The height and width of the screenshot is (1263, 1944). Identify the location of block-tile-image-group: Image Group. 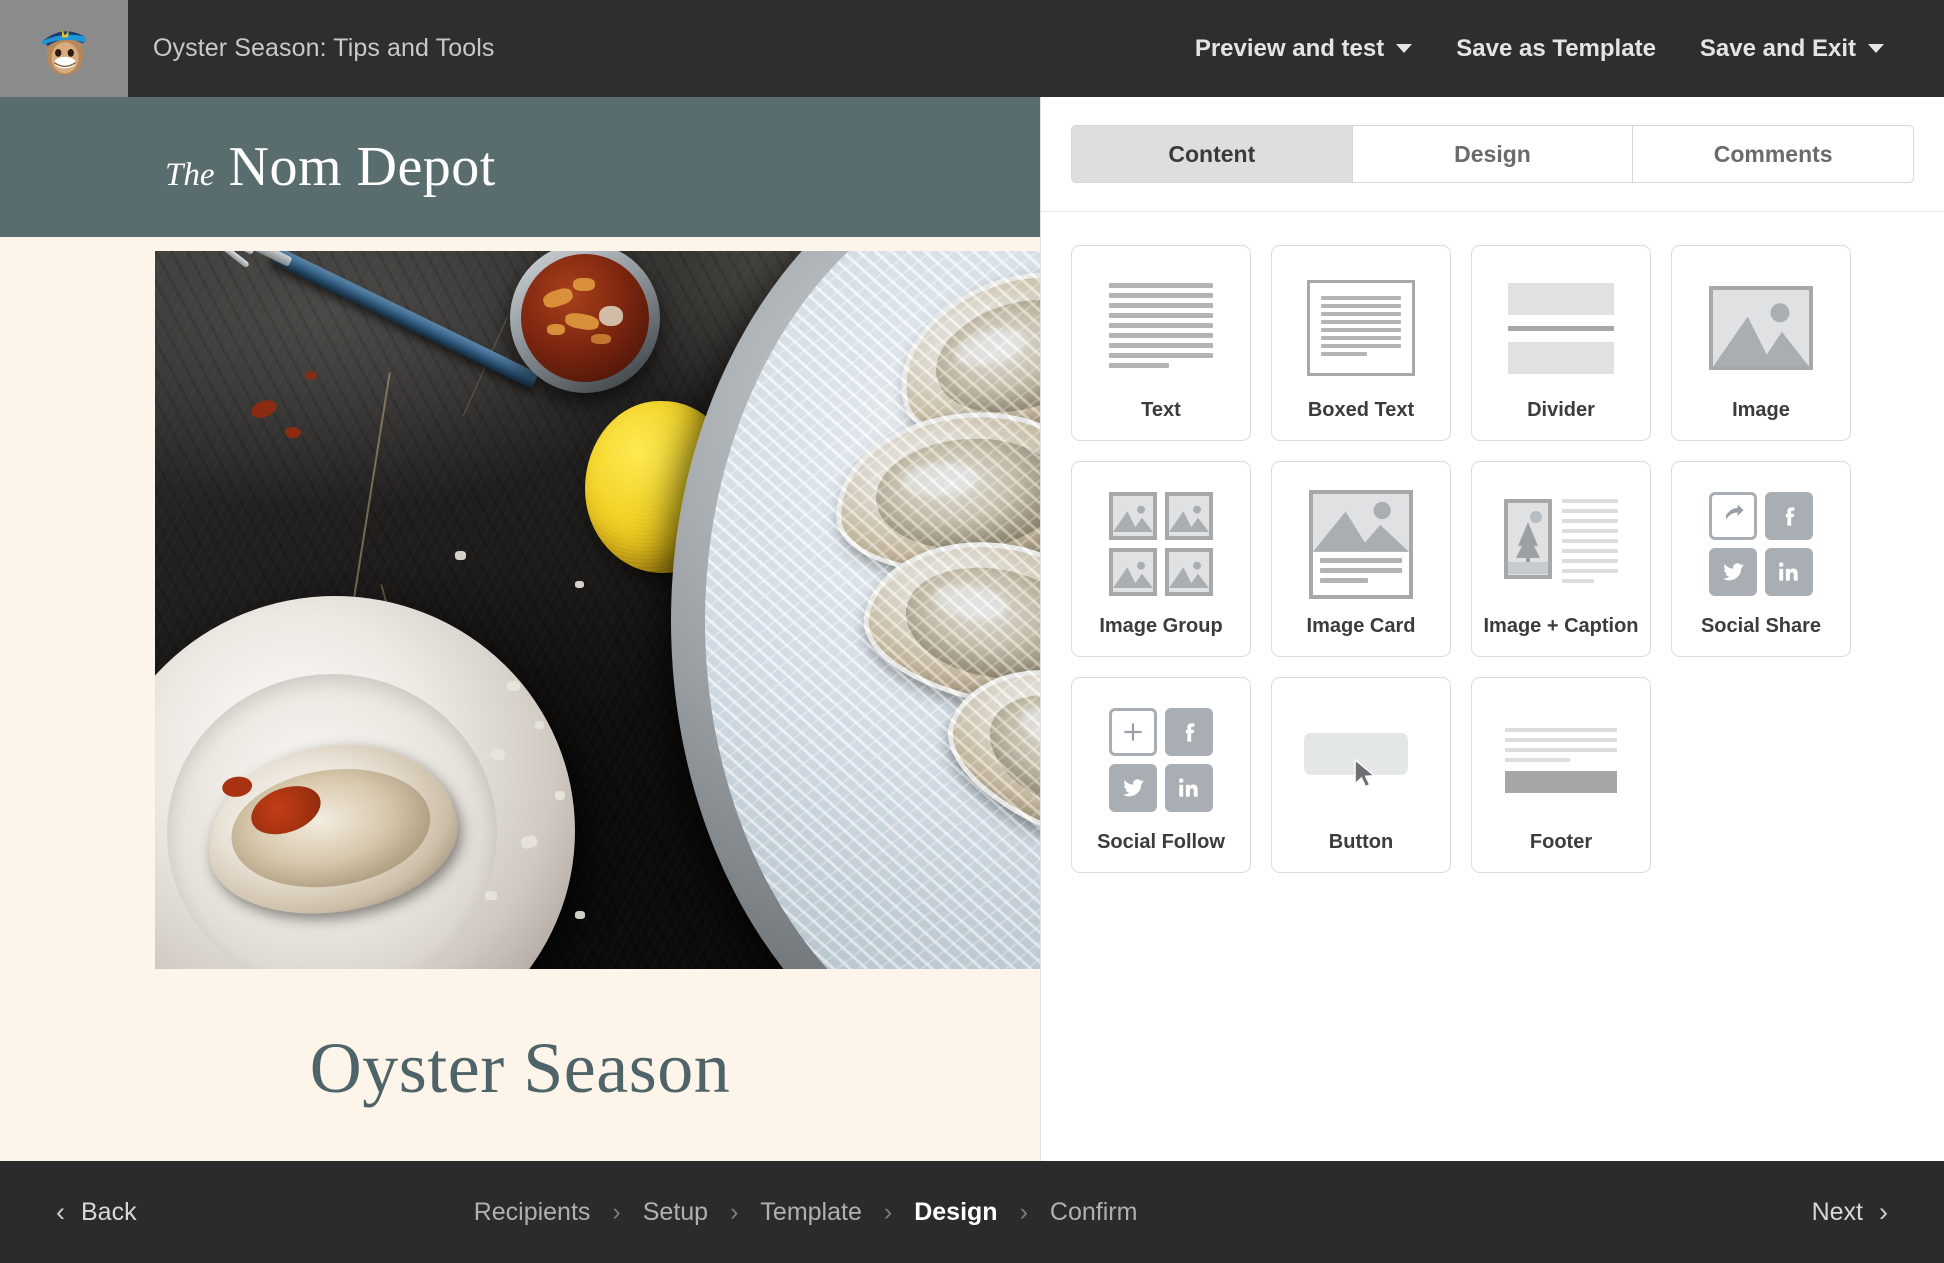
(1161, 559).